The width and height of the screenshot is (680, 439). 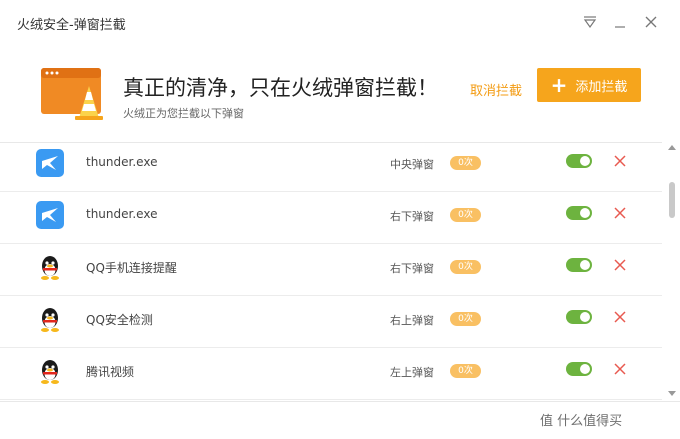 What do you see at coordinates (280, 88) in the screenshot?
I see `page-headline: 真正的清净，只在火绒弹窗拦截！` at bounding box center [280, 88].